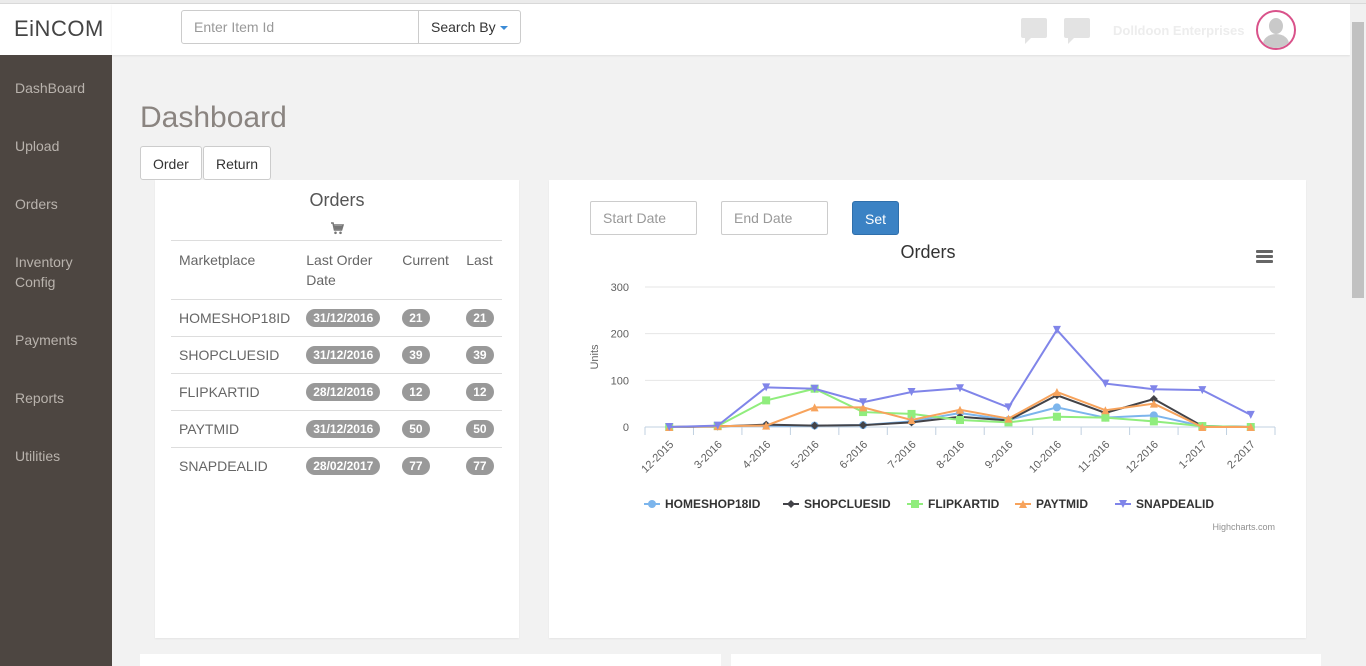 The image size is (1366, 666). I want to click on marketplace-cell: SHOPCLUESID, so click(235, 355).